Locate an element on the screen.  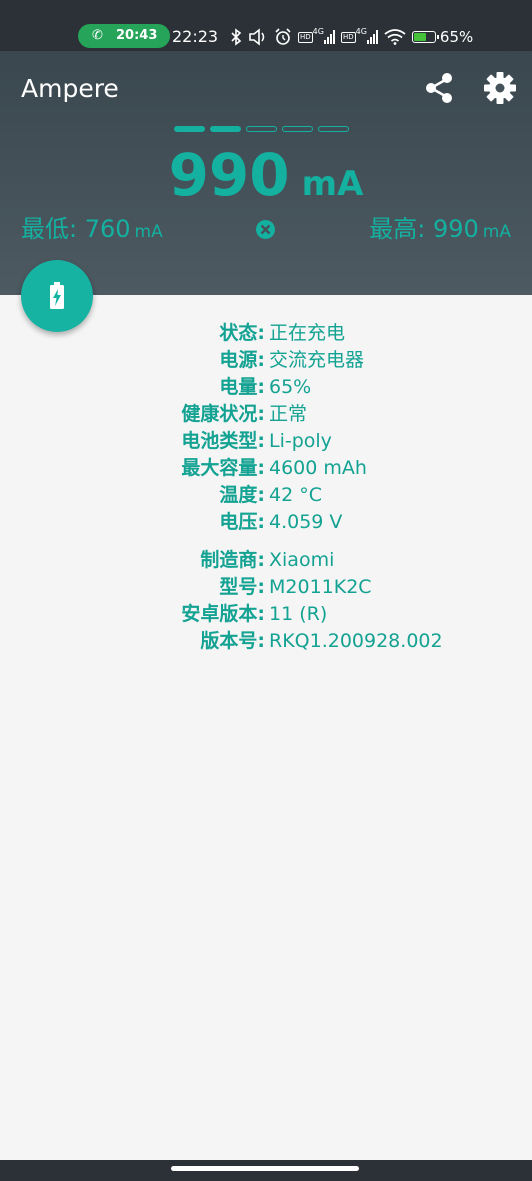
status-bar: ✆ 20:43 22:23 HD 4G HD 4G 65% is located at coordinates (266, 25).